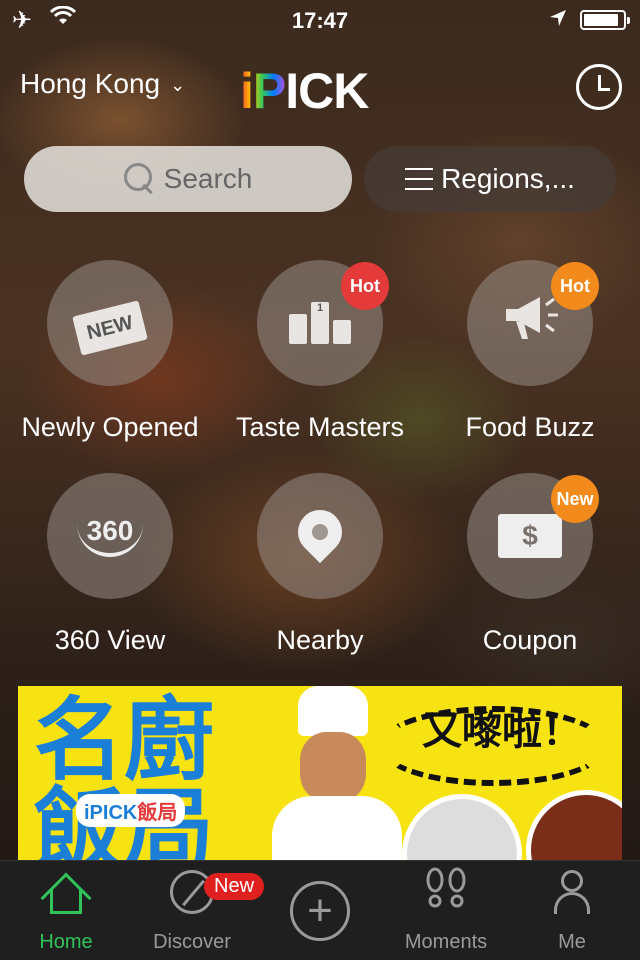 The width and height of the screenshot is (640, 960). I want to click on home-icon, so click(66, 898).